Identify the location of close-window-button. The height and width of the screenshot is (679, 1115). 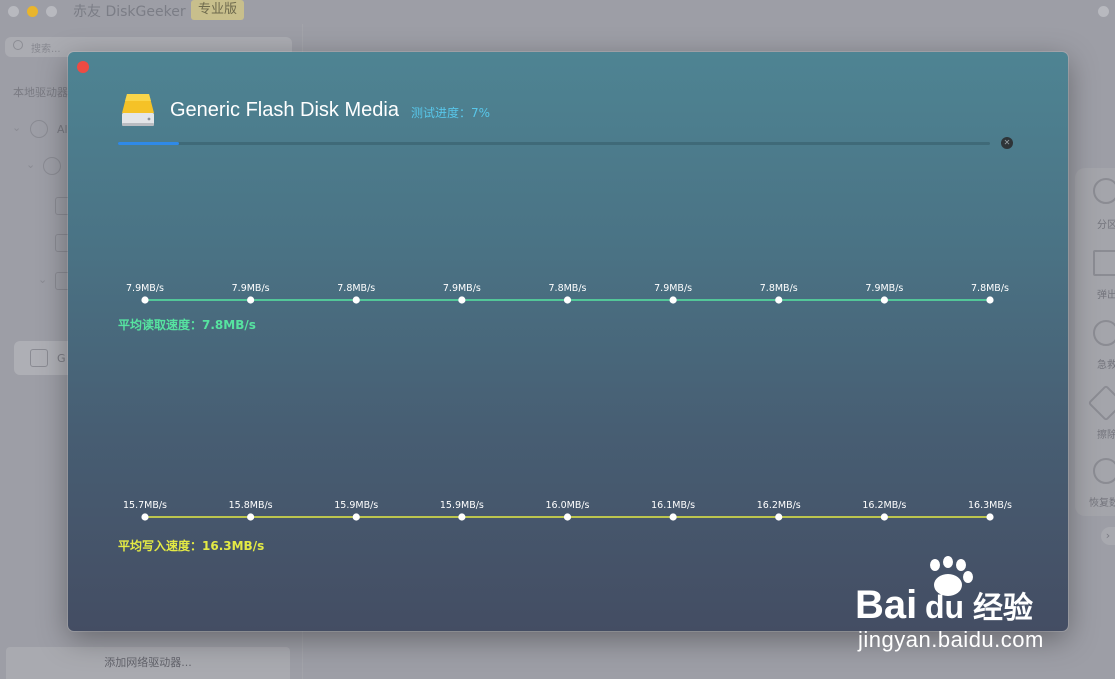
(13, 11).